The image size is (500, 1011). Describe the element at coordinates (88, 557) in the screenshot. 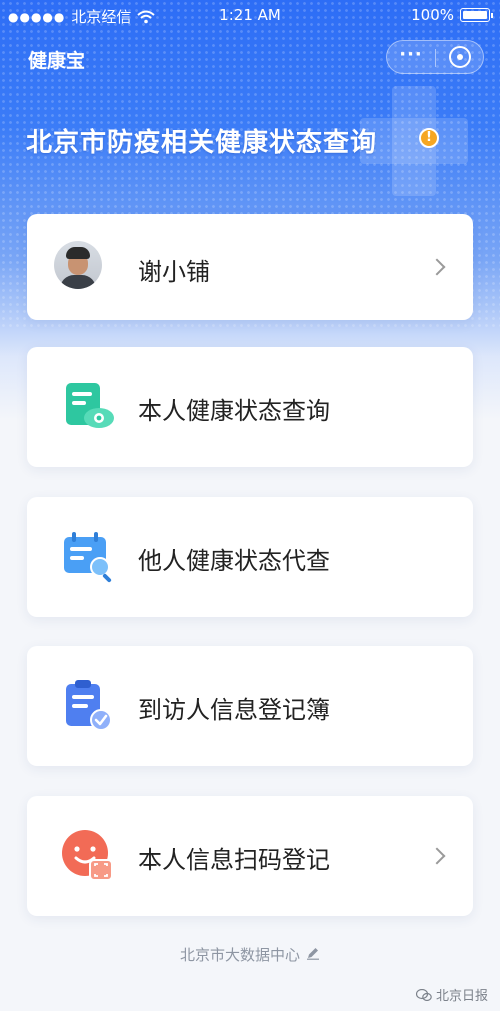

I see `calendar-search-icon` at that location.